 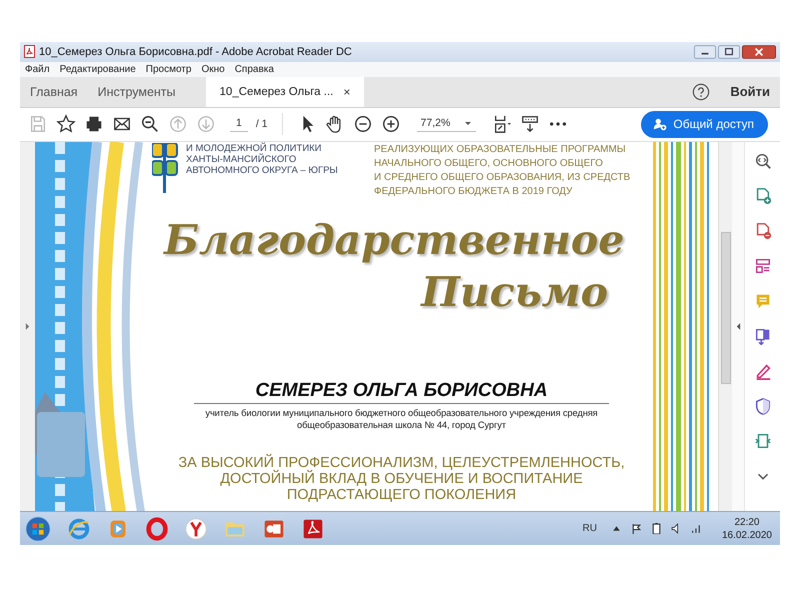 What do you see at coordinates (196, 529) in the screenshot?
I see `yandex-browser-icon` at bounding box center [196, 529].